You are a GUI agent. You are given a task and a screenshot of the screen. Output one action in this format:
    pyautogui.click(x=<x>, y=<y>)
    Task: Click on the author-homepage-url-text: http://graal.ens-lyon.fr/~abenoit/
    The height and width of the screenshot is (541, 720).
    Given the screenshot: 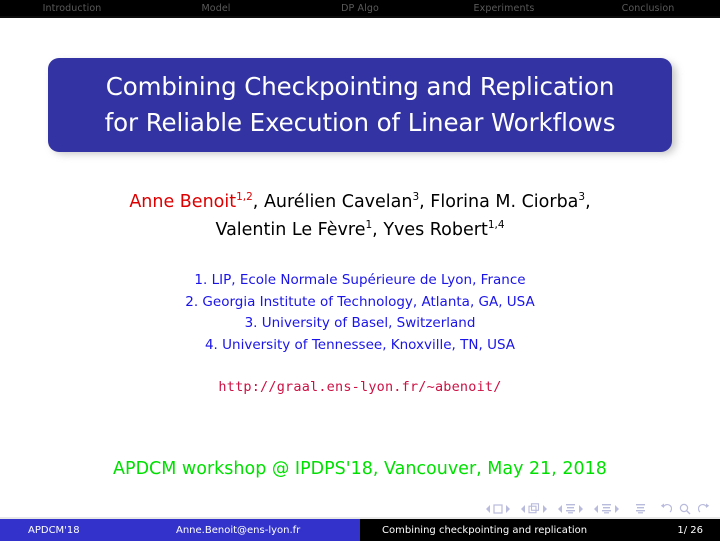 What is the action you would take?
    pyautogui.click(x=360, y=387)
    